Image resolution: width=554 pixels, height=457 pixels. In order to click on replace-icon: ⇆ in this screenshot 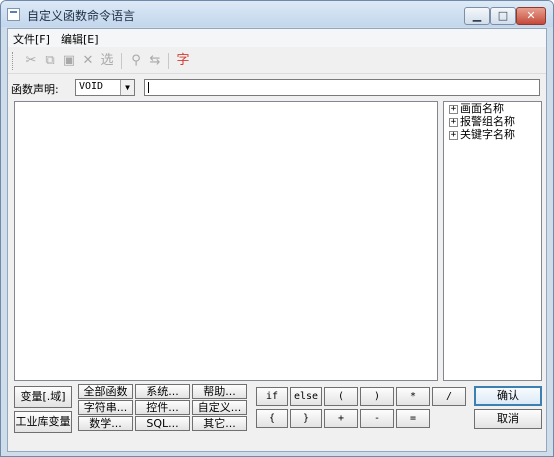, I will do `click(155, 61)`.